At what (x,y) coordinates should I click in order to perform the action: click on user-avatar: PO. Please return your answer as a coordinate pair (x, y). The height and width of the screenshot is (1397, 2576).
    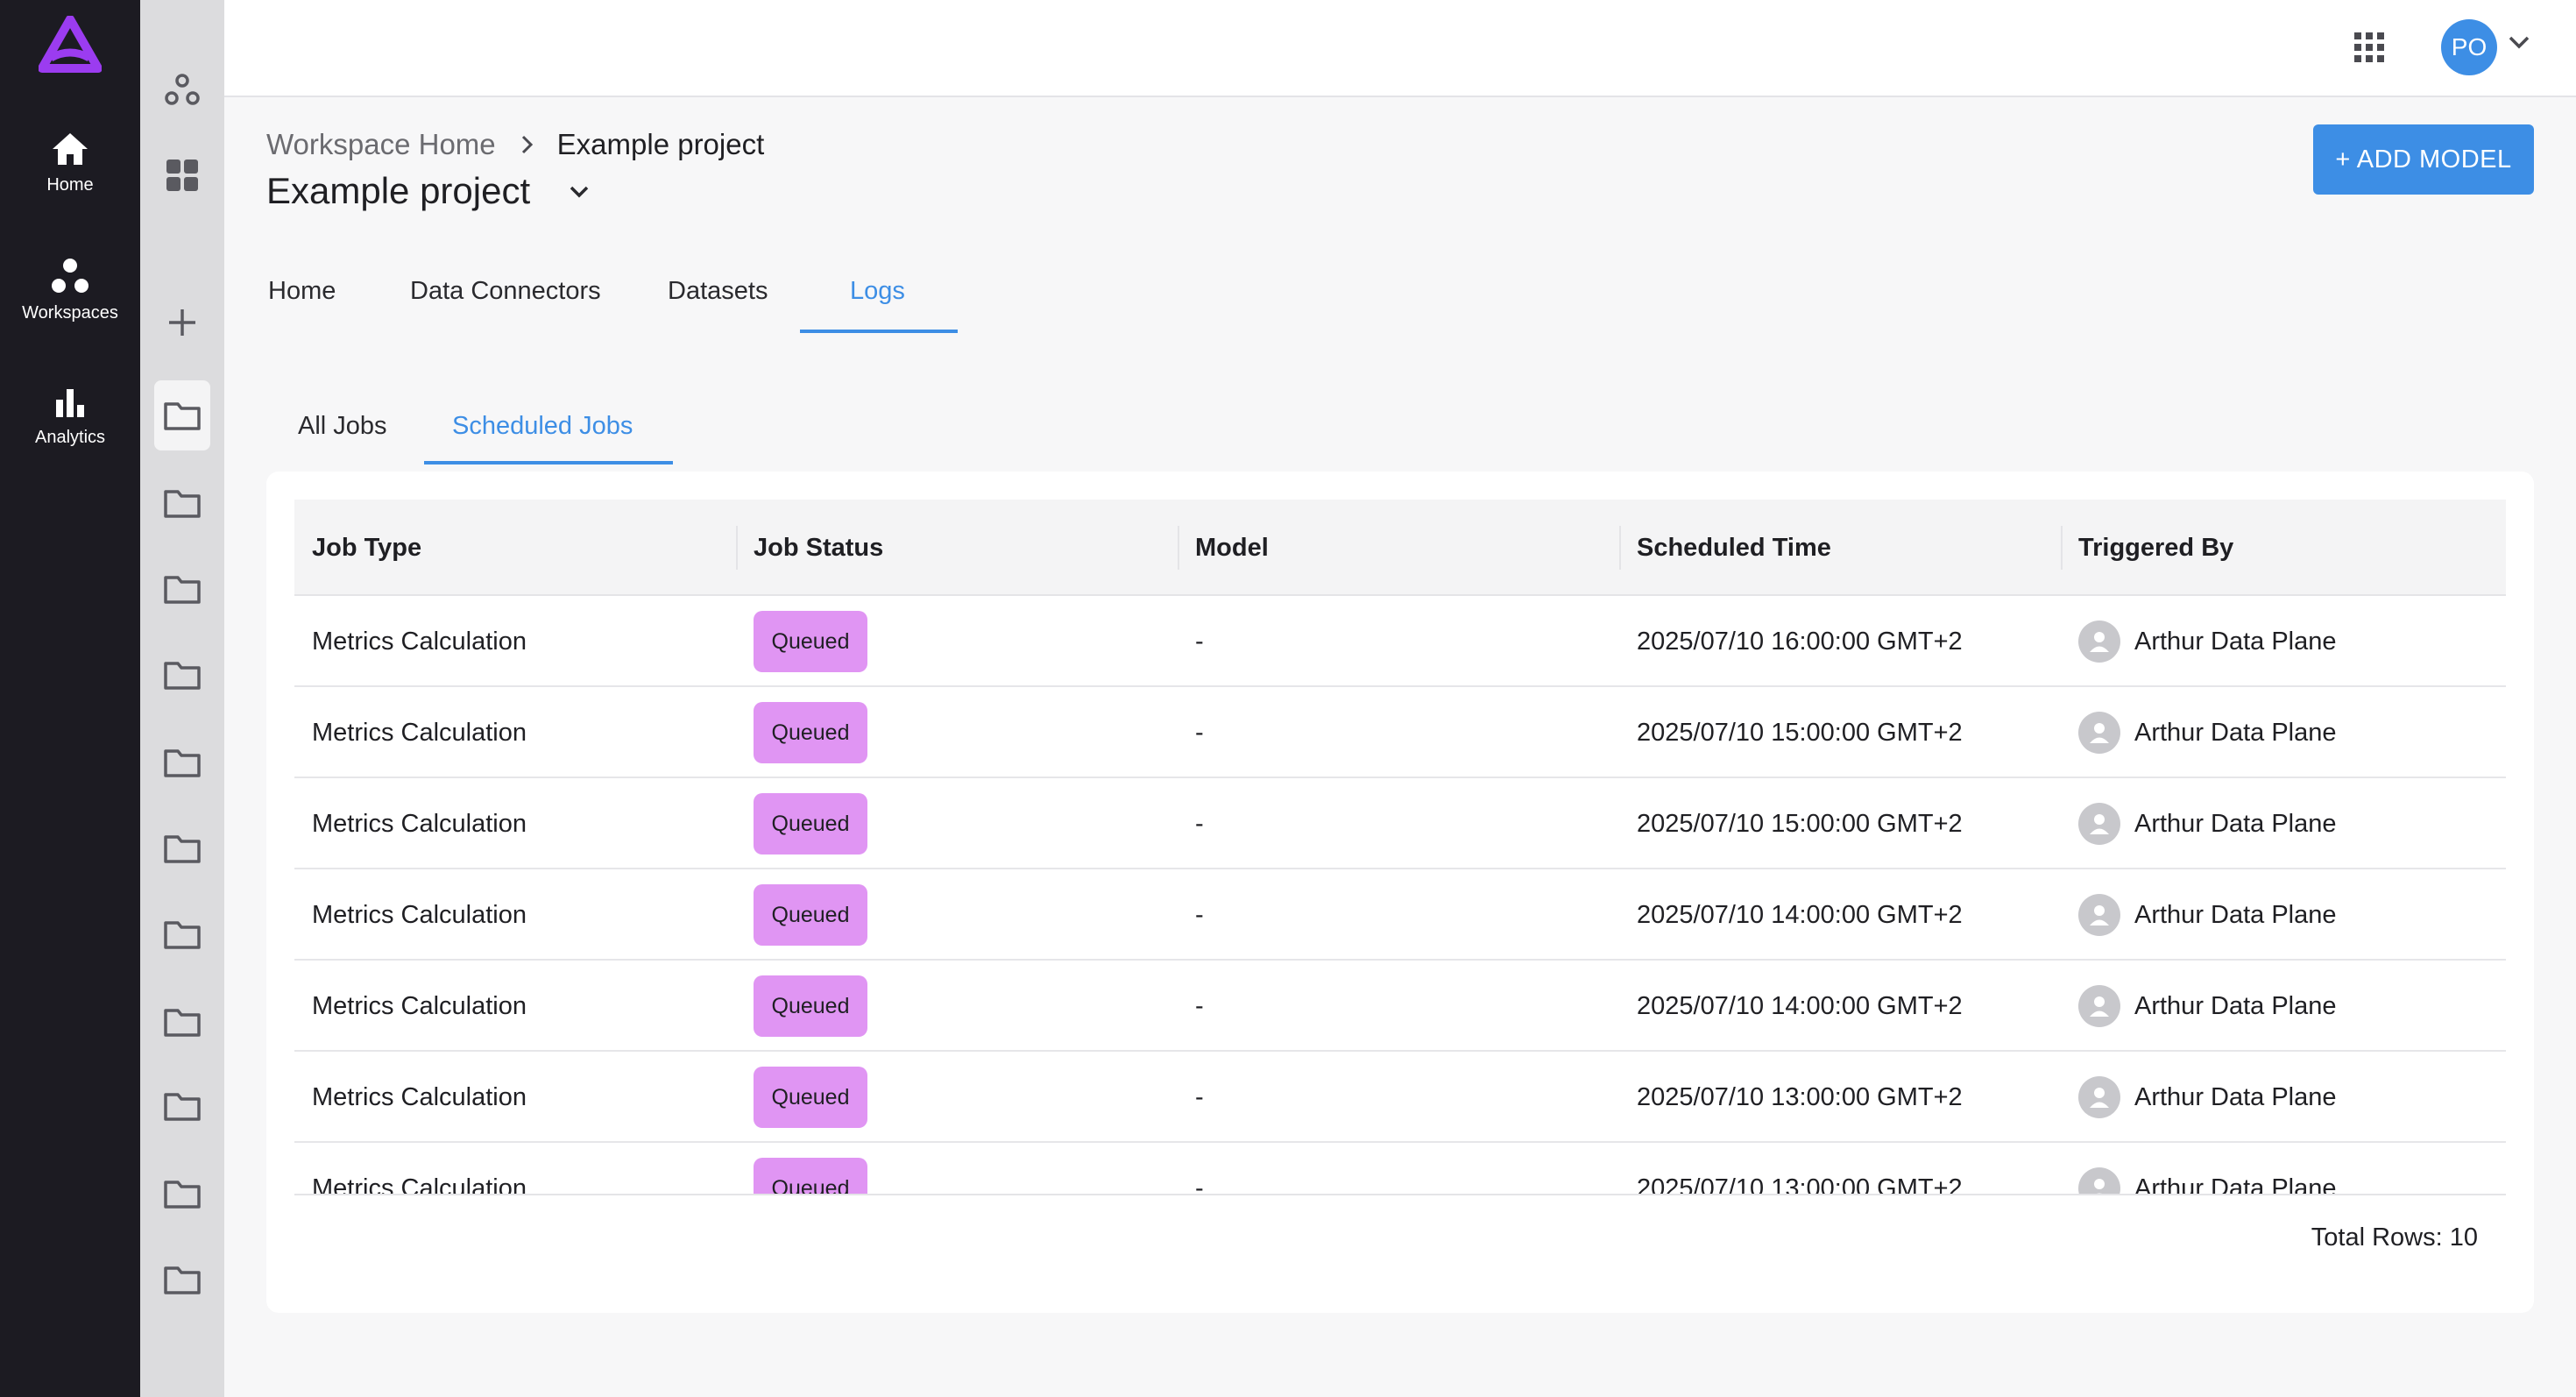
    Looking at the image, I should click on (2469, 47).